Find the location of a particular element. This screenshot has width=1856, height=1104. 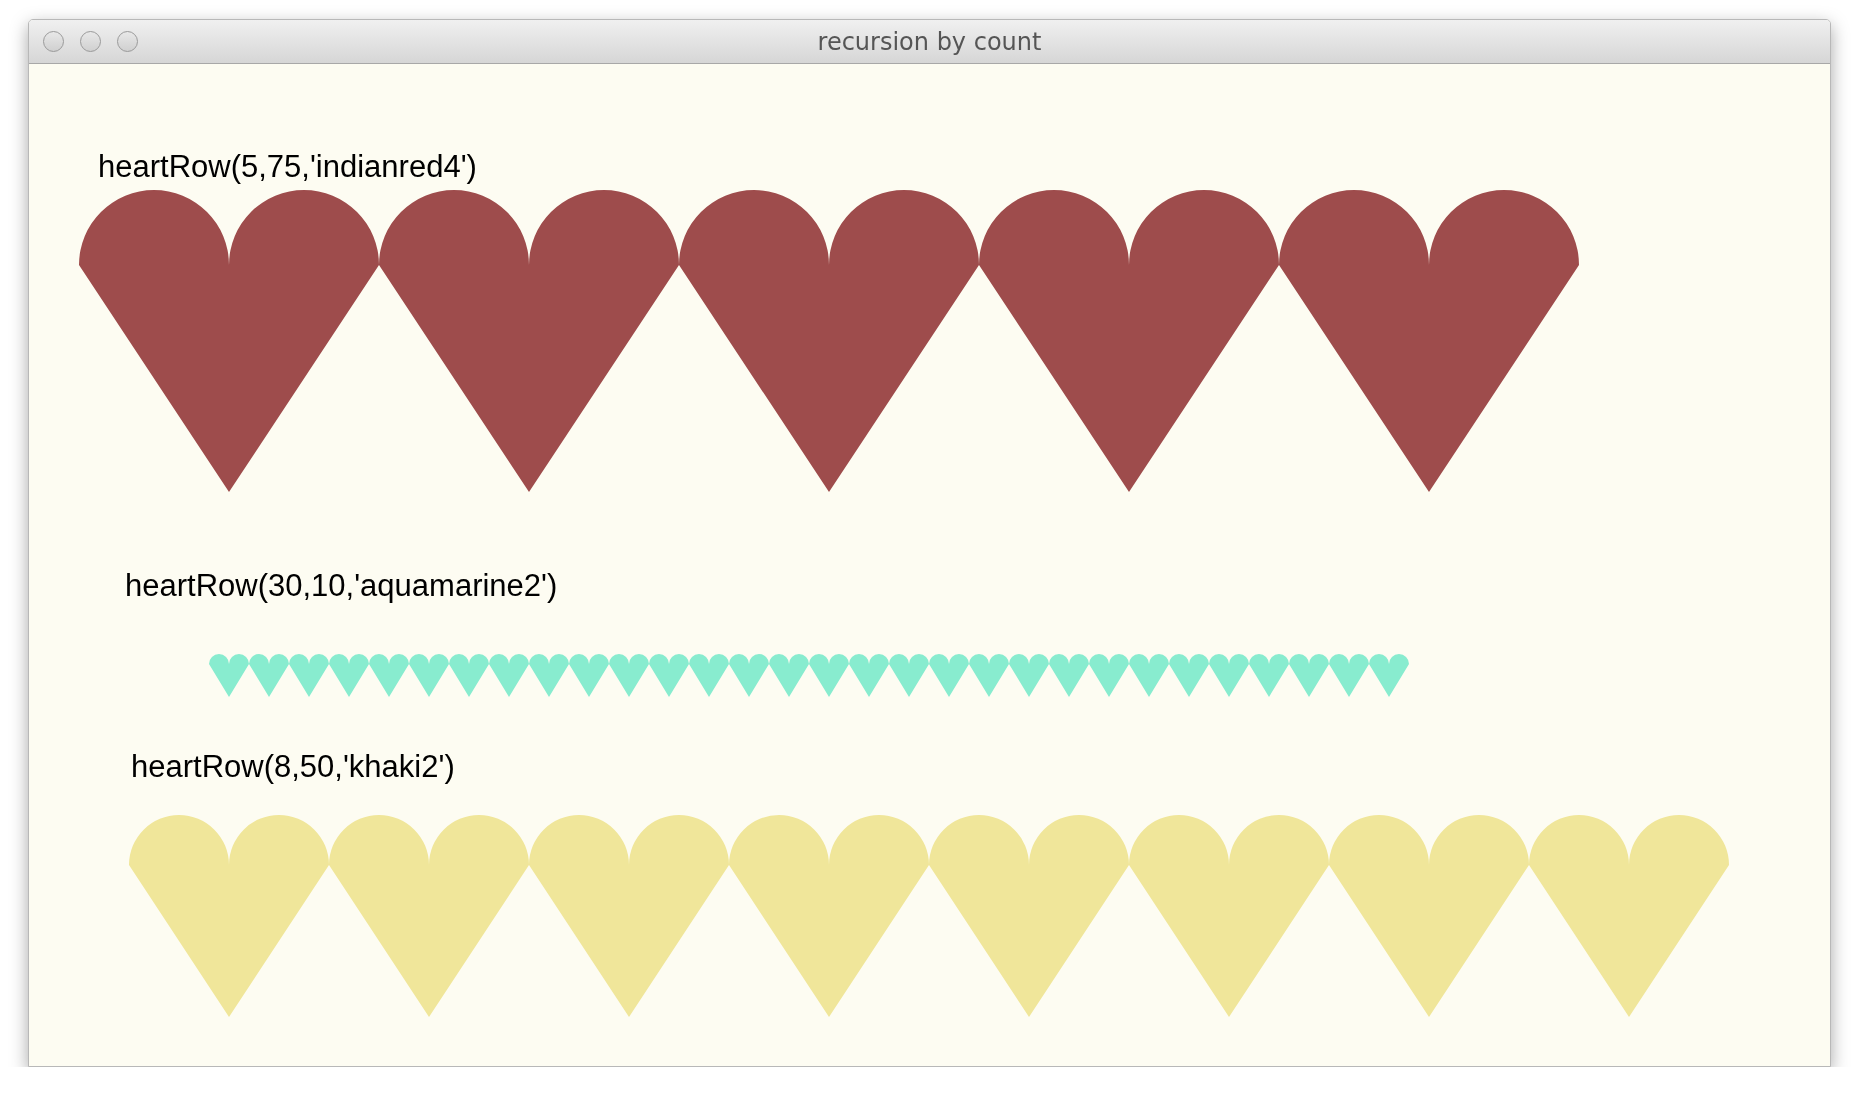

code-label: heartRow(8,50,'khaki2') is located at coordinates (293, 767).